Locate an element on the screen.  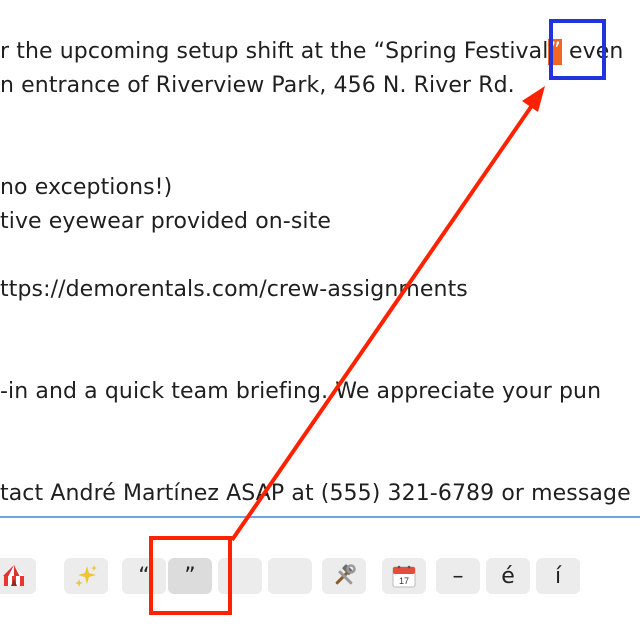
e-acute-label: é is located at coordinates (508, 576).